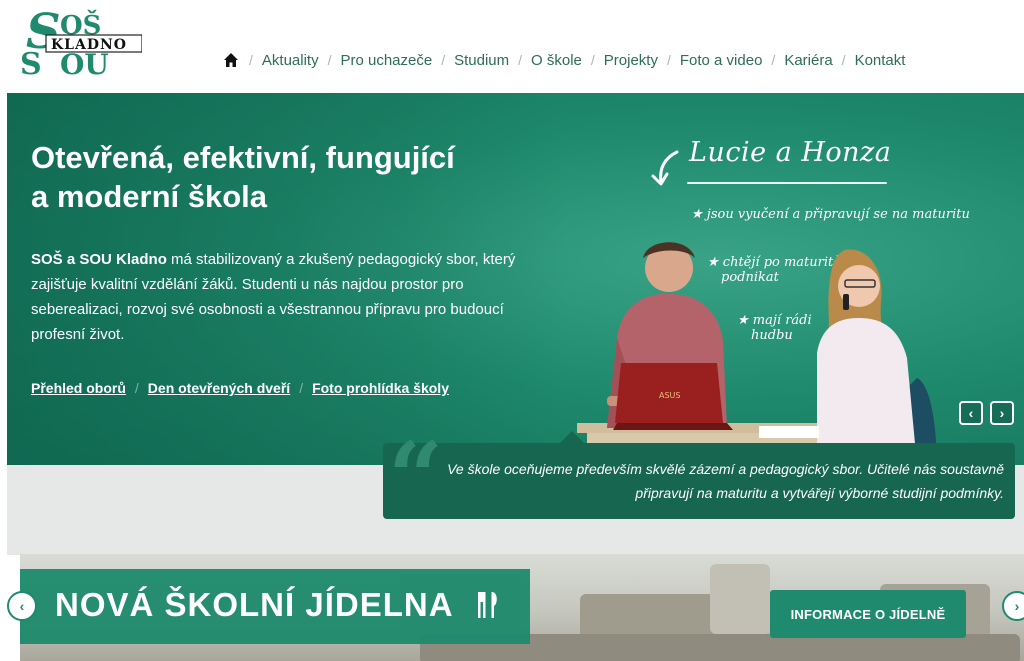 The image size is (1024, 661). What do you see at coordinates (78, 388) in the screenshot?
I see `link-prehled-oboru: Přehled oborů` at bounding box center [78, 388].